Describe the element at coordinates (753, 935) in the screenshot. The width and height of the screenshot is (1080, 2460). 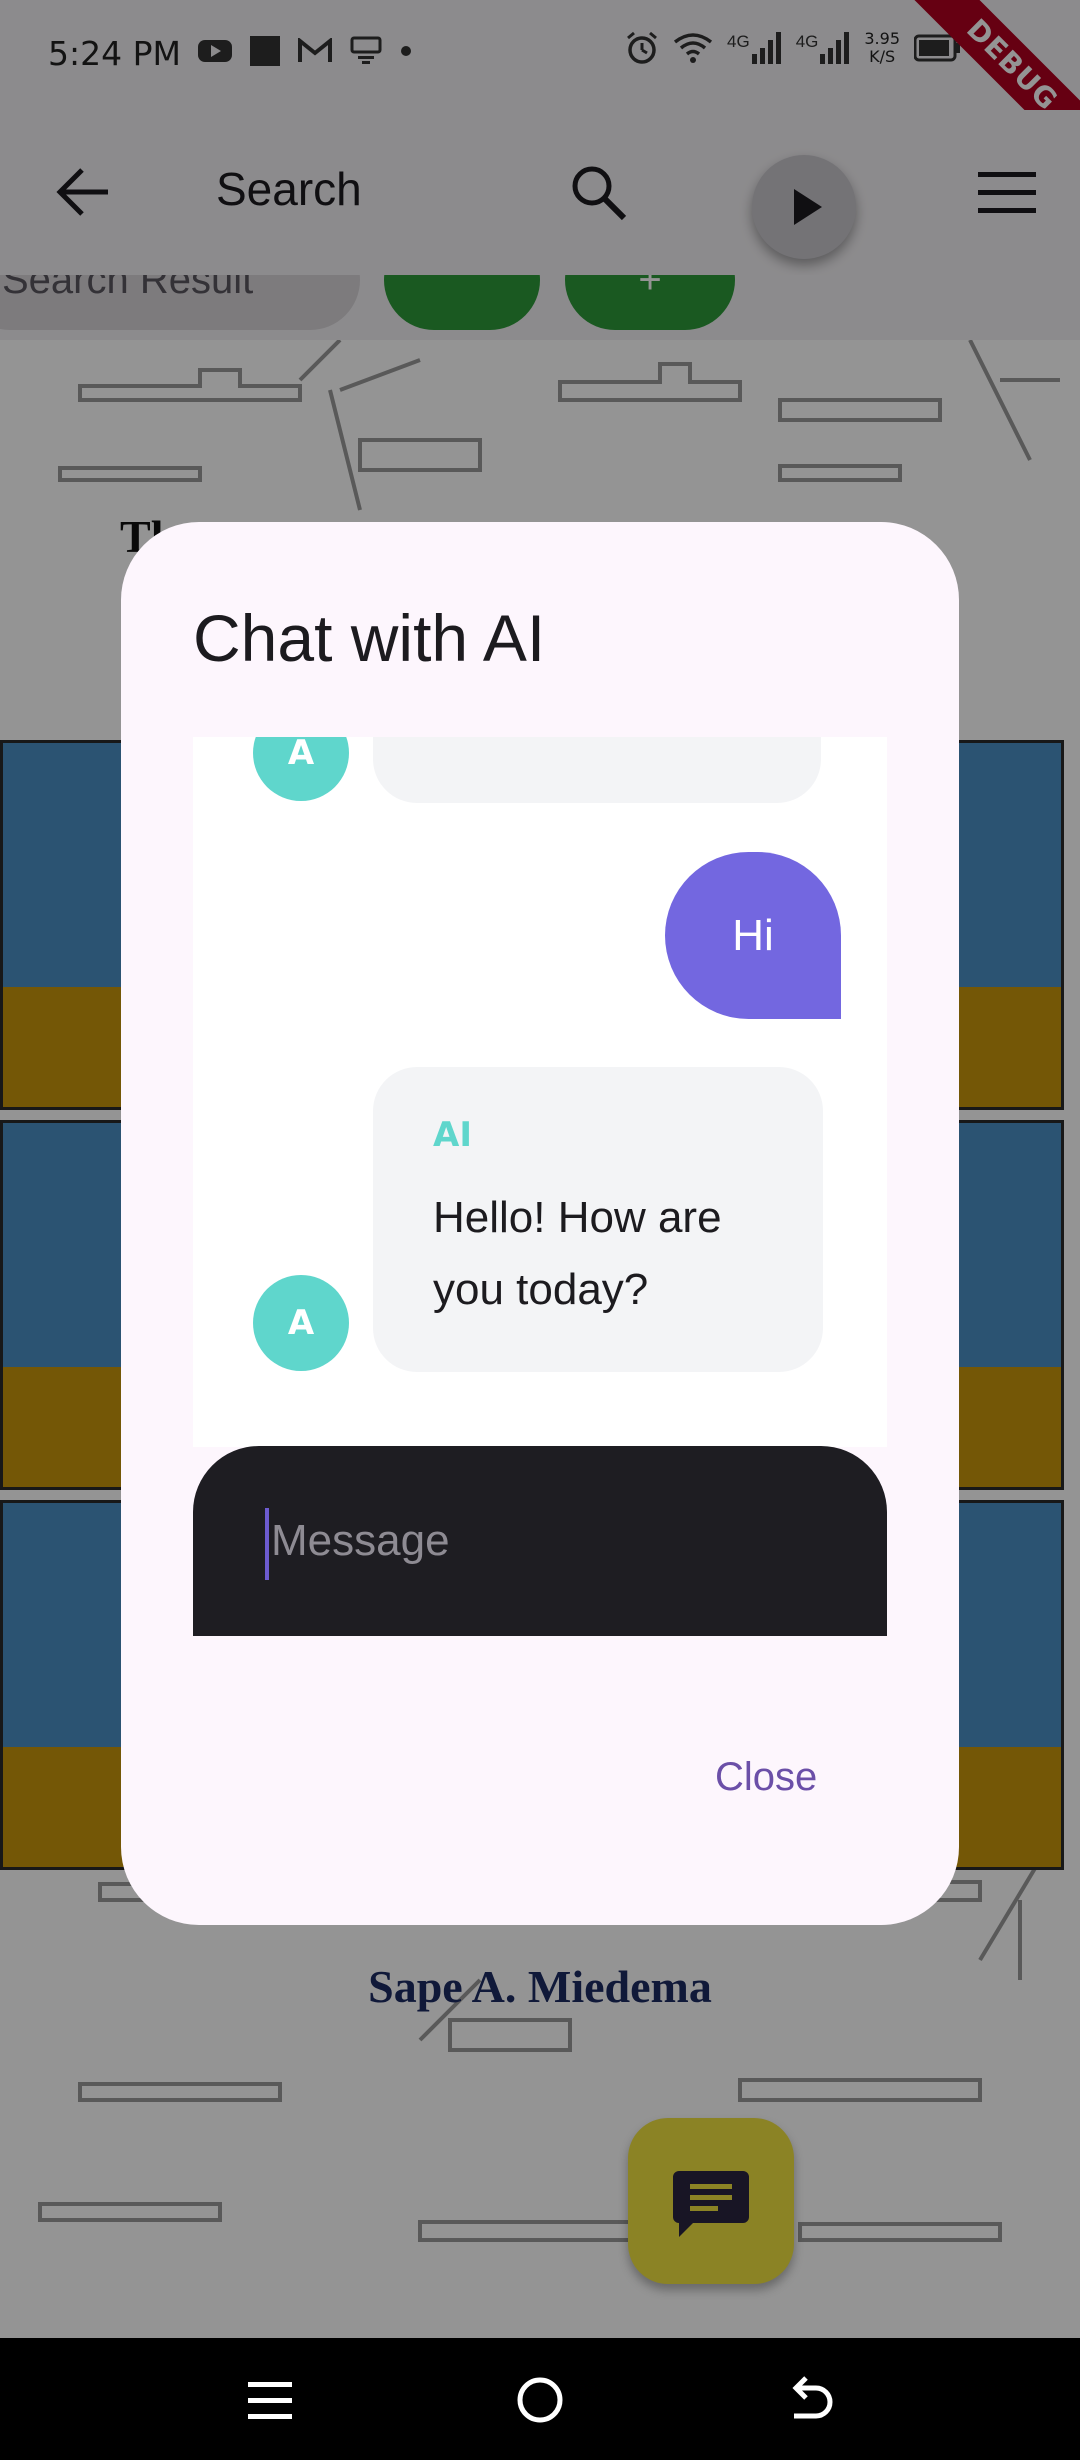
I see `user-message-bubble: Hi` at that location.